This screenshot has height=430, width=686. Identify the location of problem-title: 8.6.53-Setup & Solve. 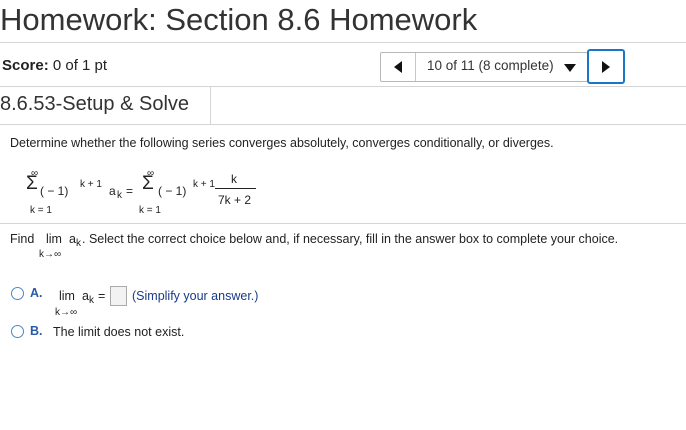
(95, 104).